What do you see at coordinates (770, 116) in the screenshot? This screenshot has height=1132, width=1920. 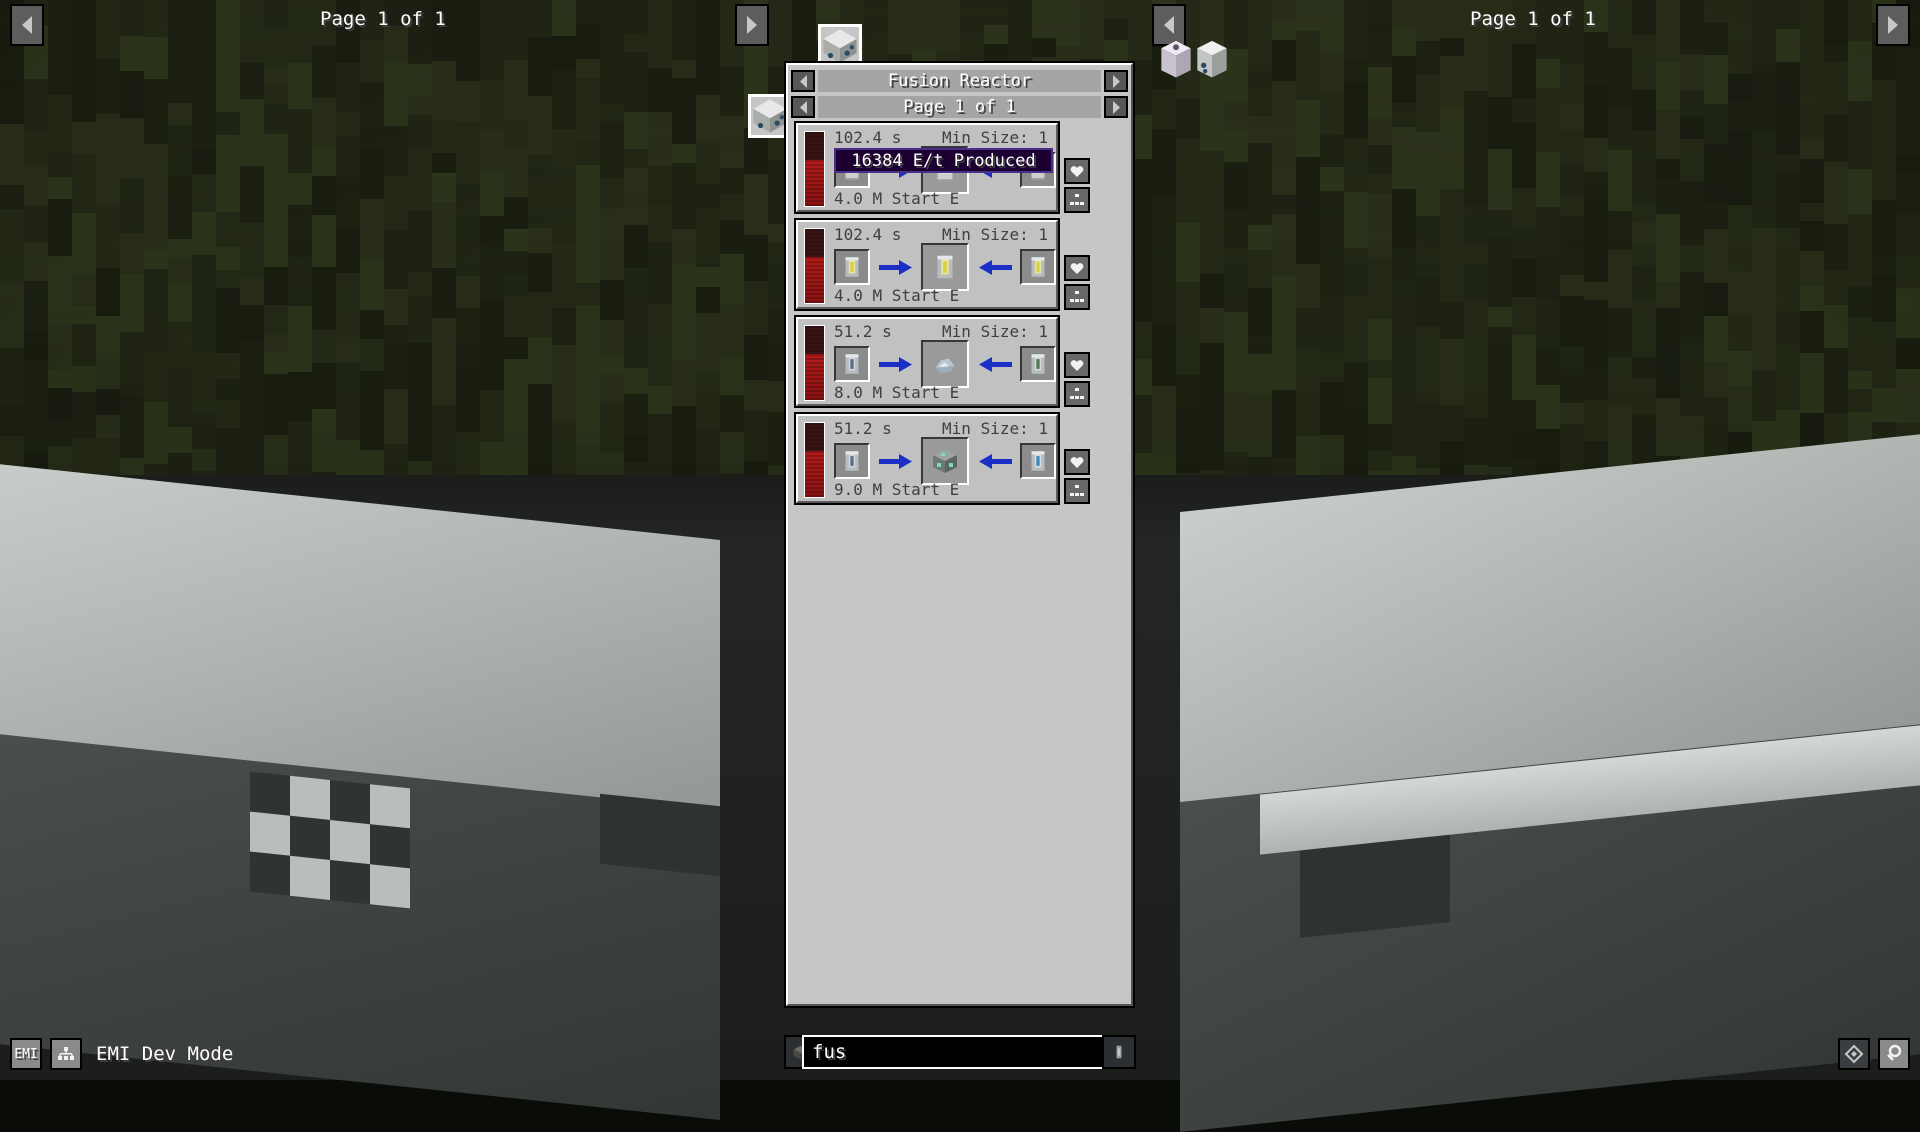 I see `fusion-reactor-block` at bounding box center [770, 116].